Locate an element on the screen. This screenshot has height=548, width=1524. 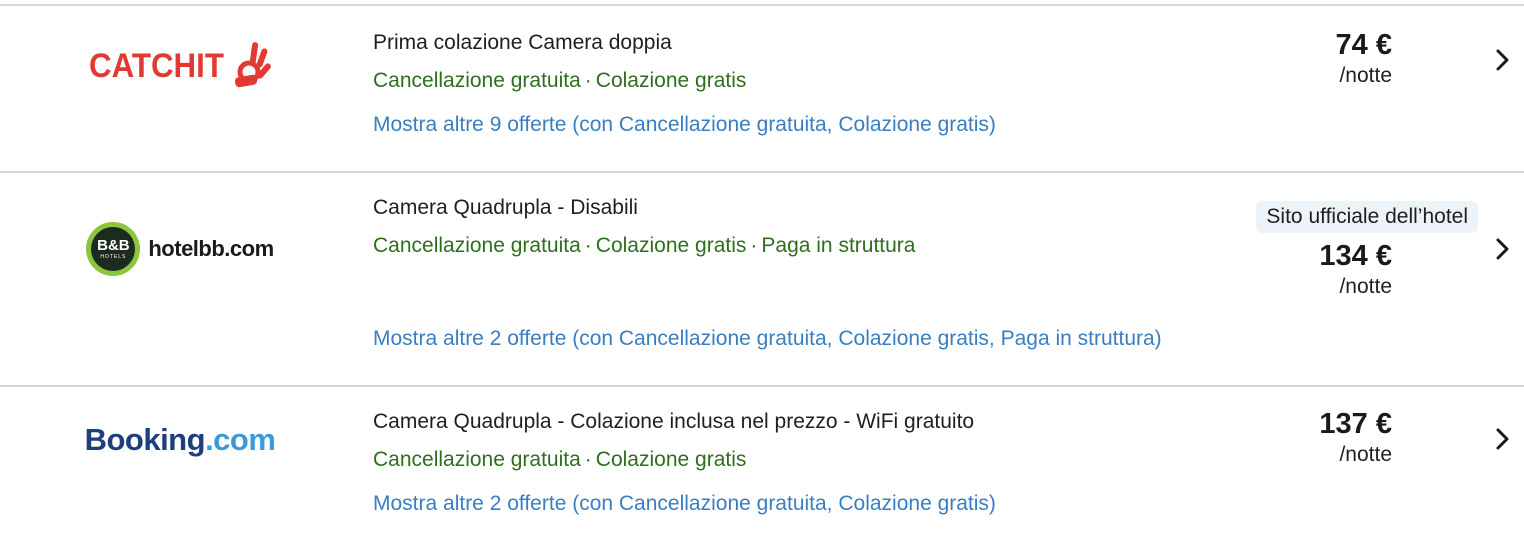
booking-logo: Booking.com is located at coordinates (180, 440).